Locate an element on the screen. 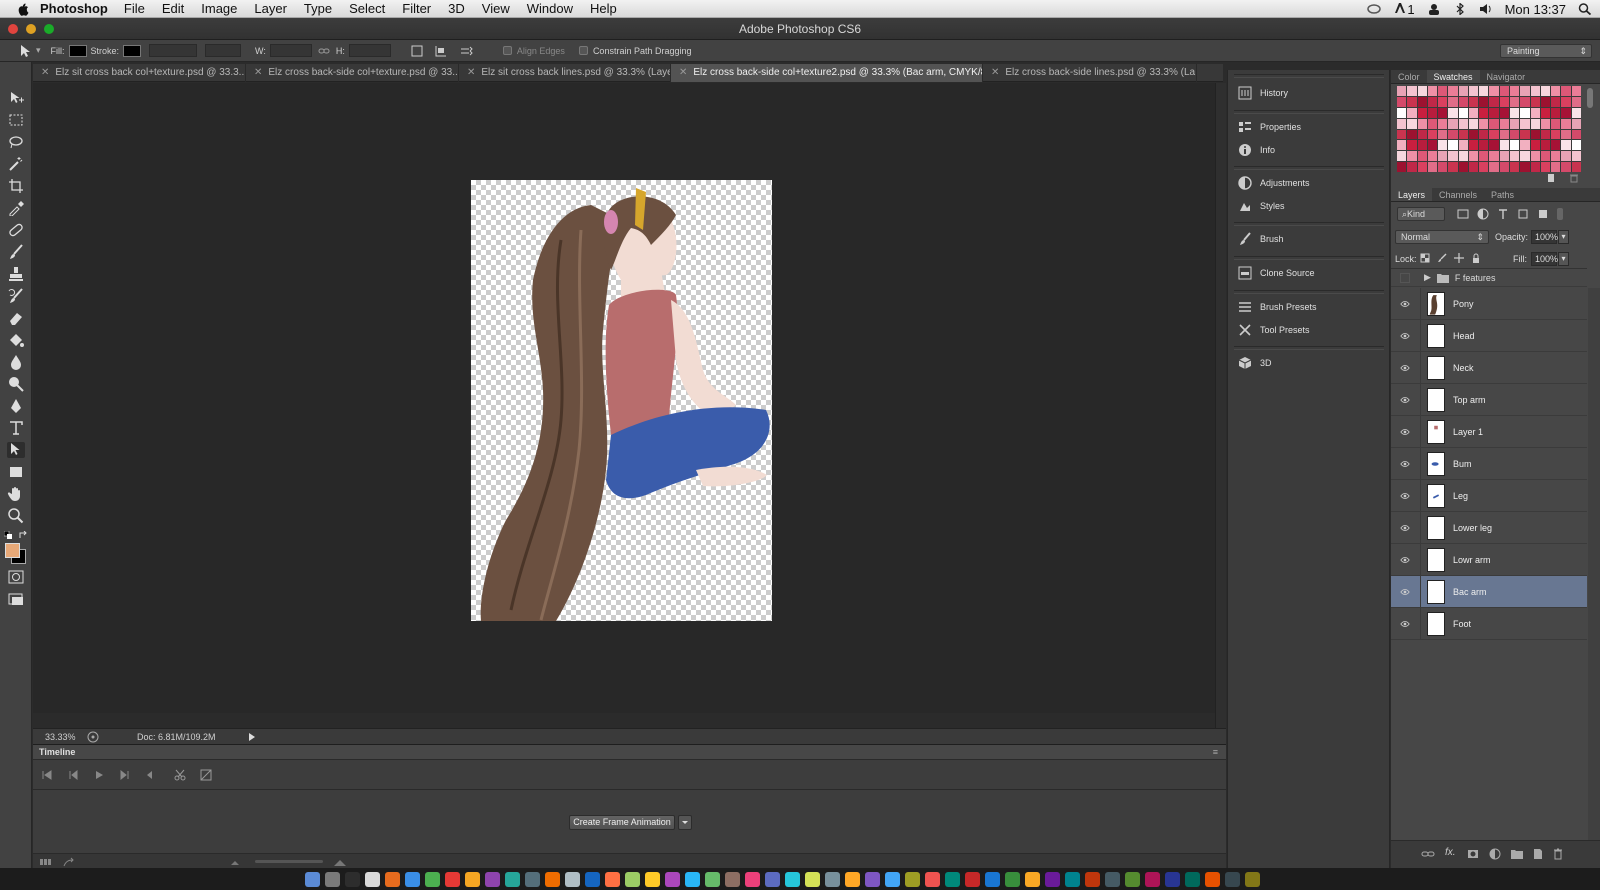  layer-row: Foot is located at coordinates (1489, 623).